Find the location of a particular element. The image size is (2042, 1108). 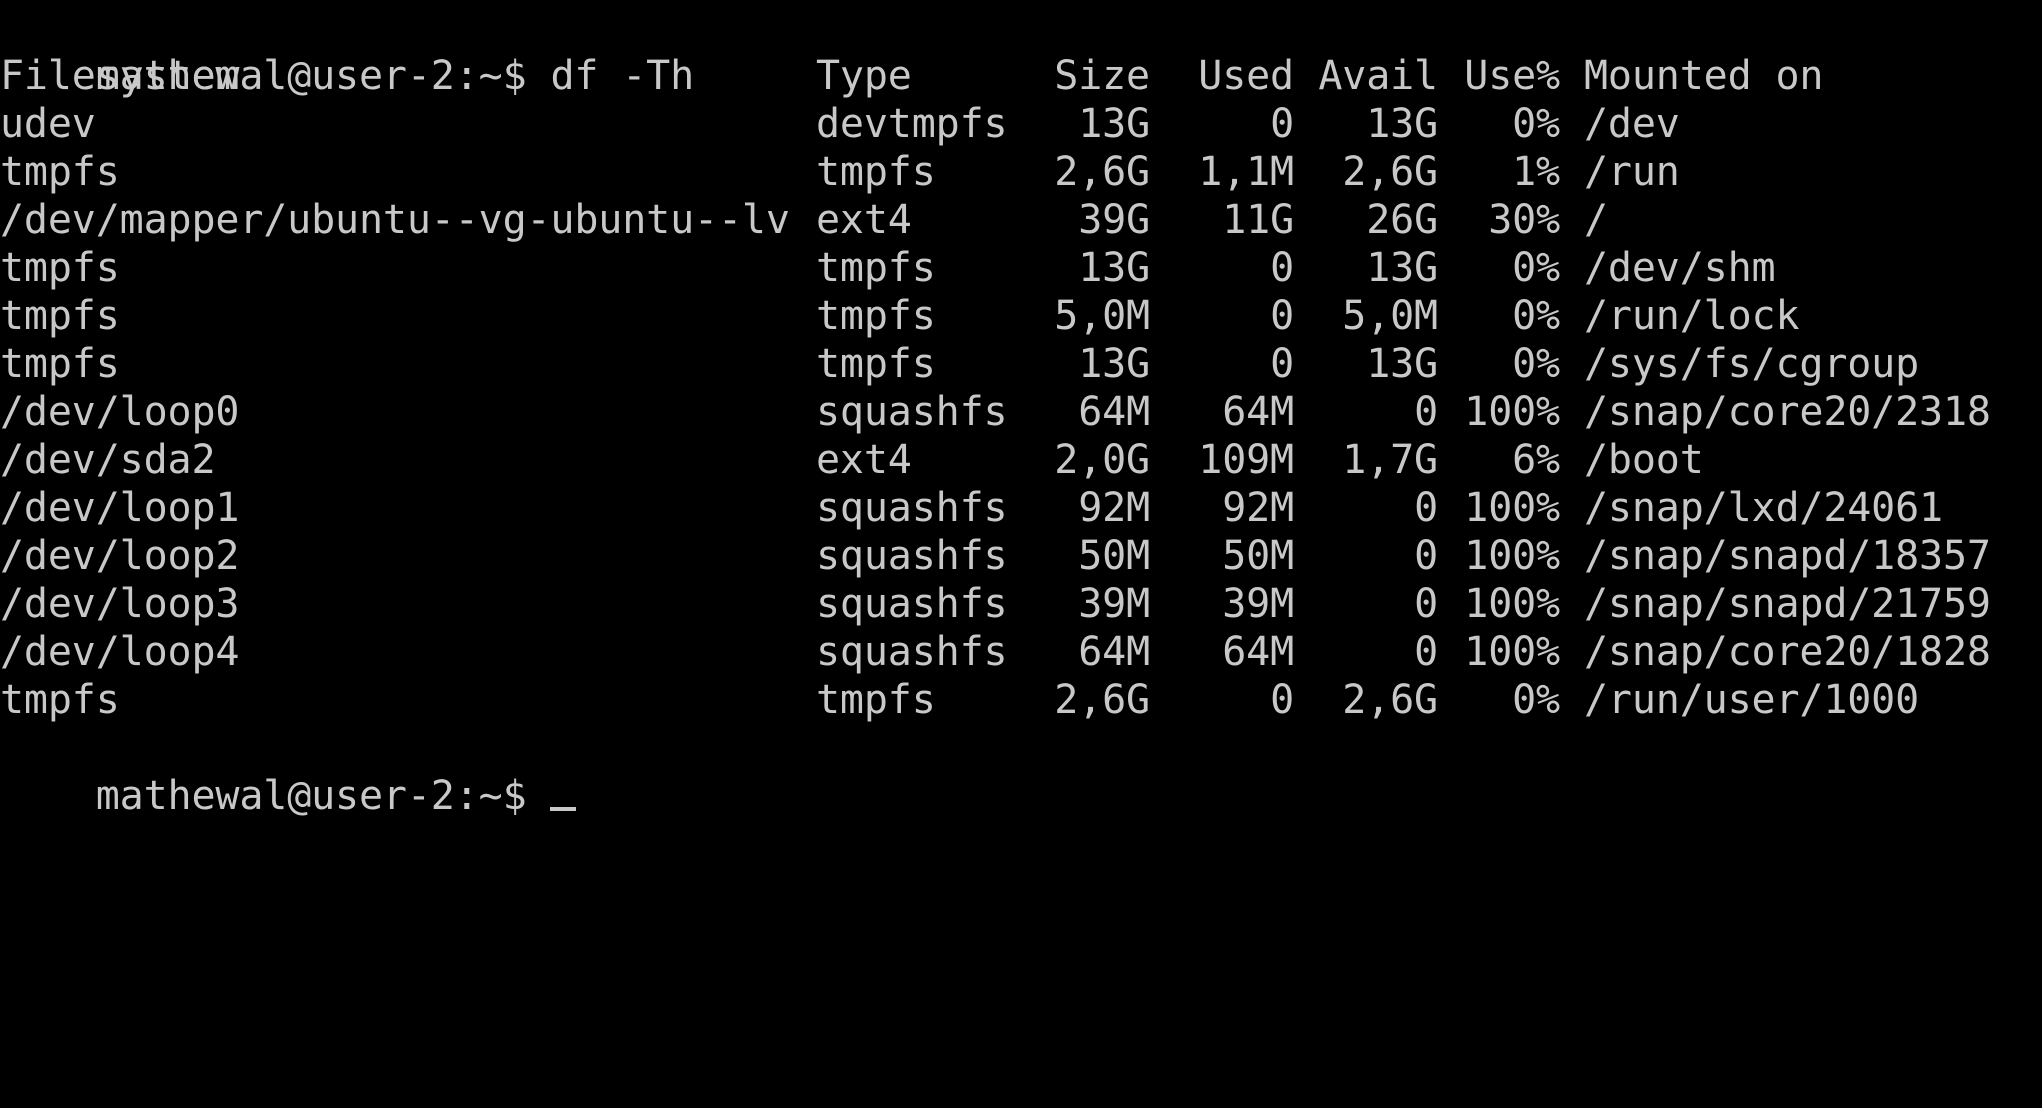

row-mounted-on: /snap/core20/1828 is located at coordinates (1787, 652).